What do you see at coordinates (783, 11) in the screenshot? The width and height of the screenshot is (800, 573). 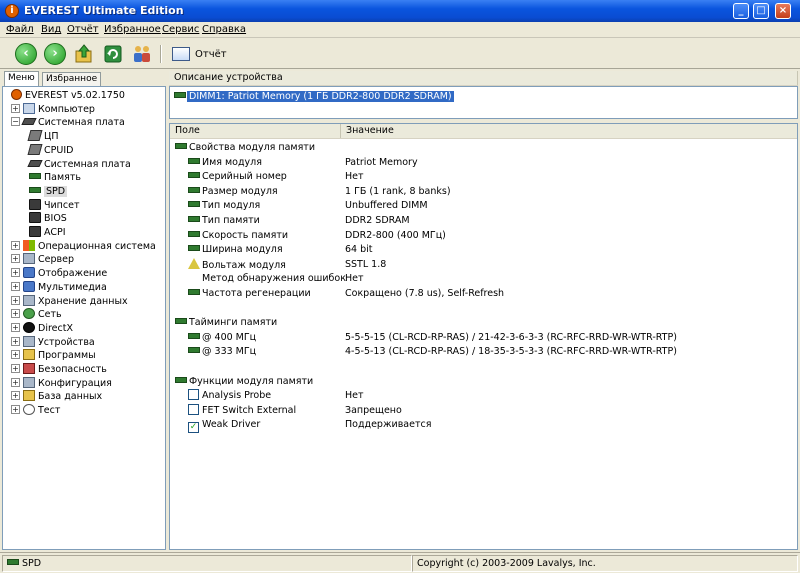 I see `close-button: ×` at bounding box center [783, 11].